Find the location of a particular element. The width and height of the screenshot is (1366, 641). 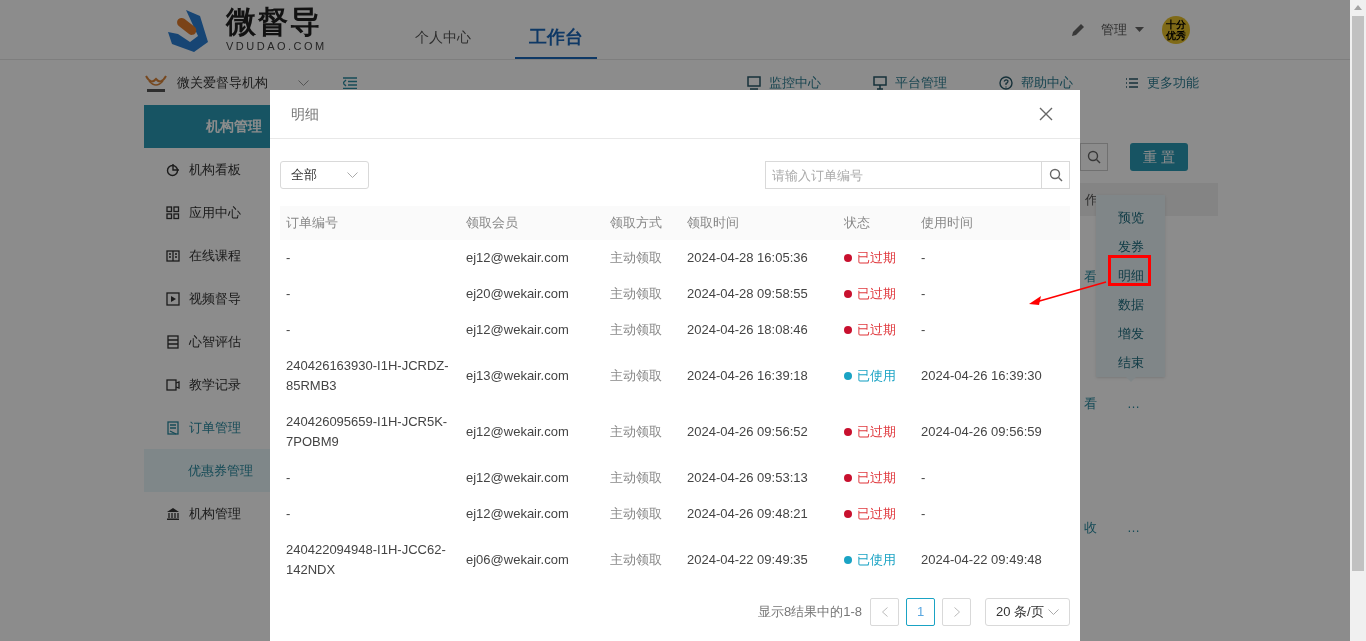

menu-fold-icon is located at coordinates (350, 82).